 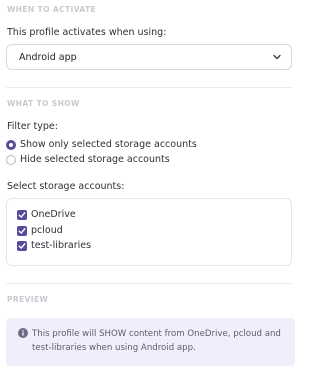 What do you see at coordinates (28, 299) in the screenshot?
I see `preview-heading: PREVIEW` at bounding box center [28, 299].